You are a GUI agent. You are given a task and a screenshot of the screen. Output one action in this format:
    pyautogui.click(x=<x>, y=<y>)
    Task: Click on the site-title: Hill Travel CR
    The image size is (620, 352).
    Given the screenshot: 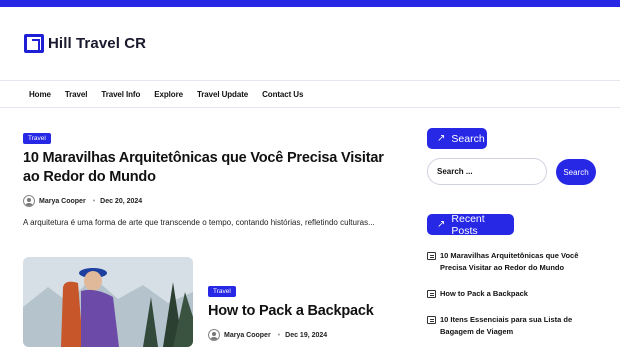 What is the action you would take?
    pyautogui.click(x=97, y=43)
    